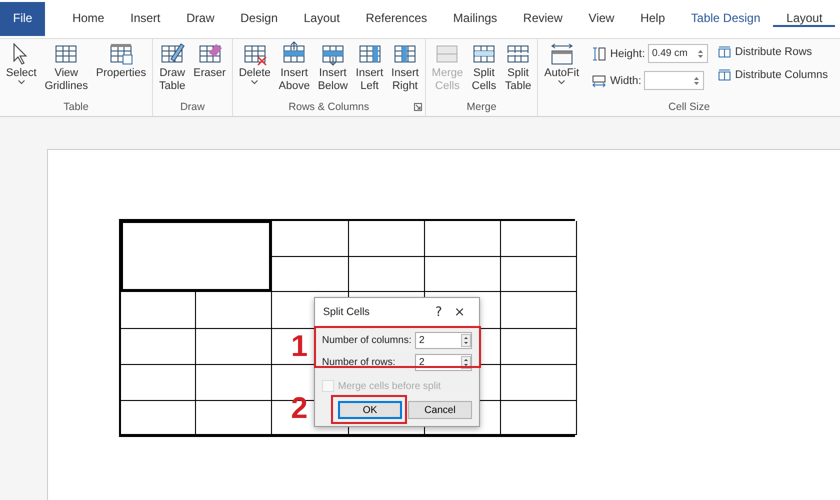 The width and height of the screenshot is (840, 500). Describe the element at coordinates (396, 19) in the screenshot. I see `ribbon-tab: References` at that location.